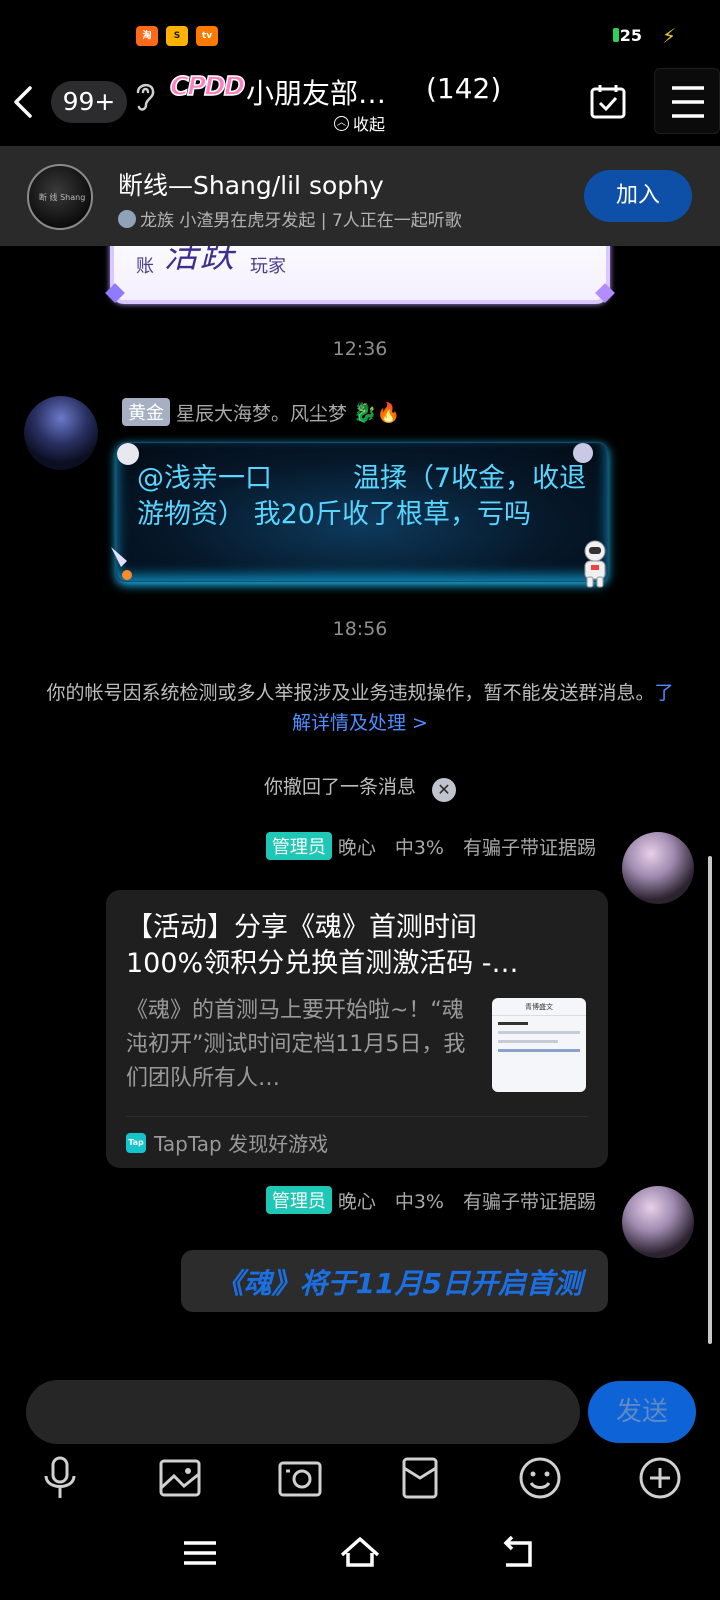  Describe the element at coordinates (398, 1283) in the screenshot. I see `message-text: 《魂》将于11月5日开启首测` at that location.